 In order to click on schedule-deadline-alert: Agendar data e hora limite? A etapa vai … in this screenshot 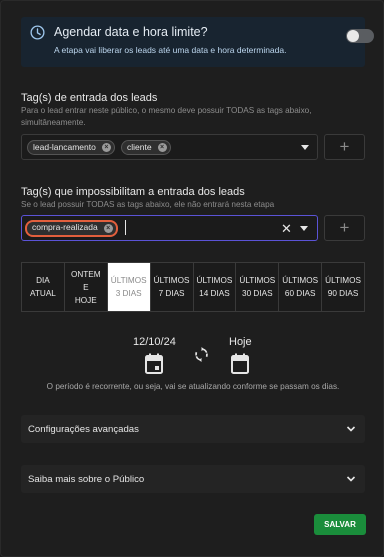, I will do `click(197, 42)`.